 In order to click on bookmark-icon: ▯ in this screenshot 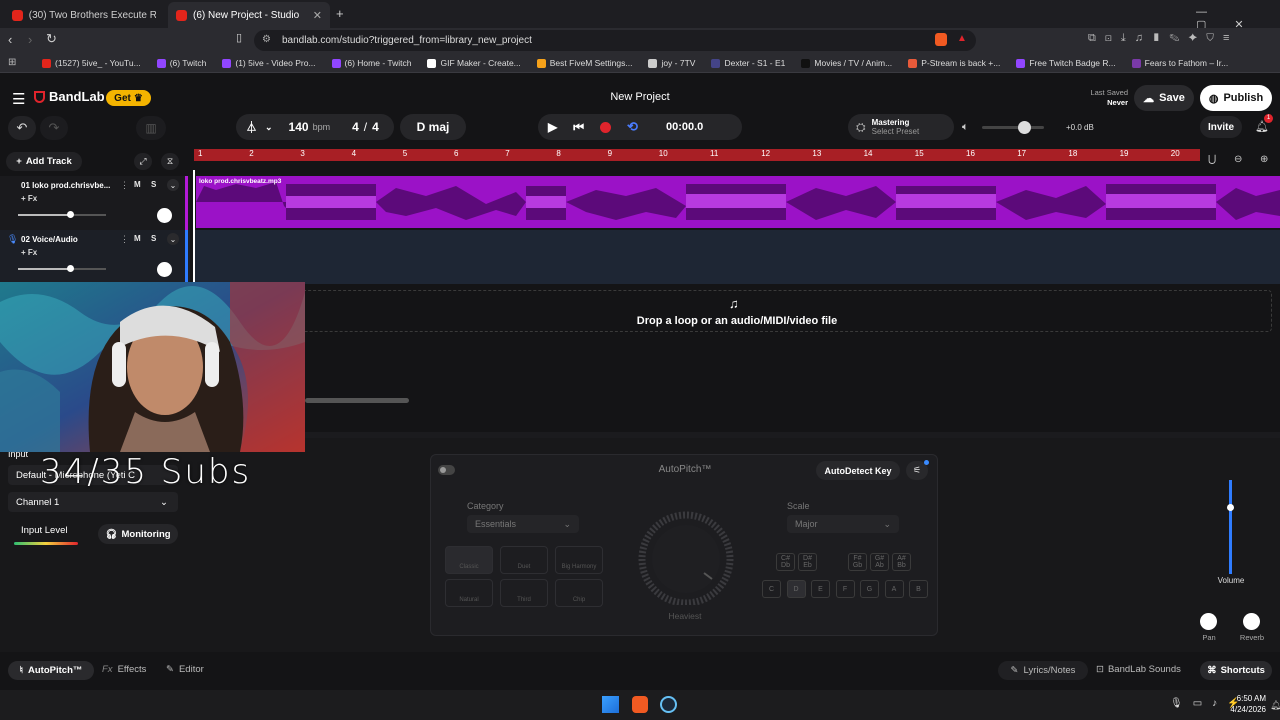, I will do `click(239, 37)`.